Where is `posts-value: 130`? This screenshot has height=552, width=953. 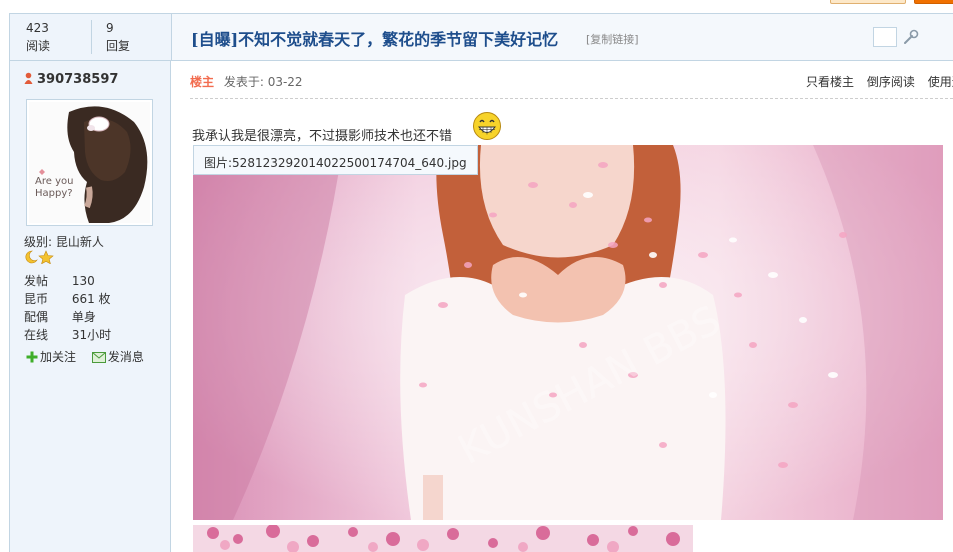
posts-value: 130 is located at coordinates (83, 281).